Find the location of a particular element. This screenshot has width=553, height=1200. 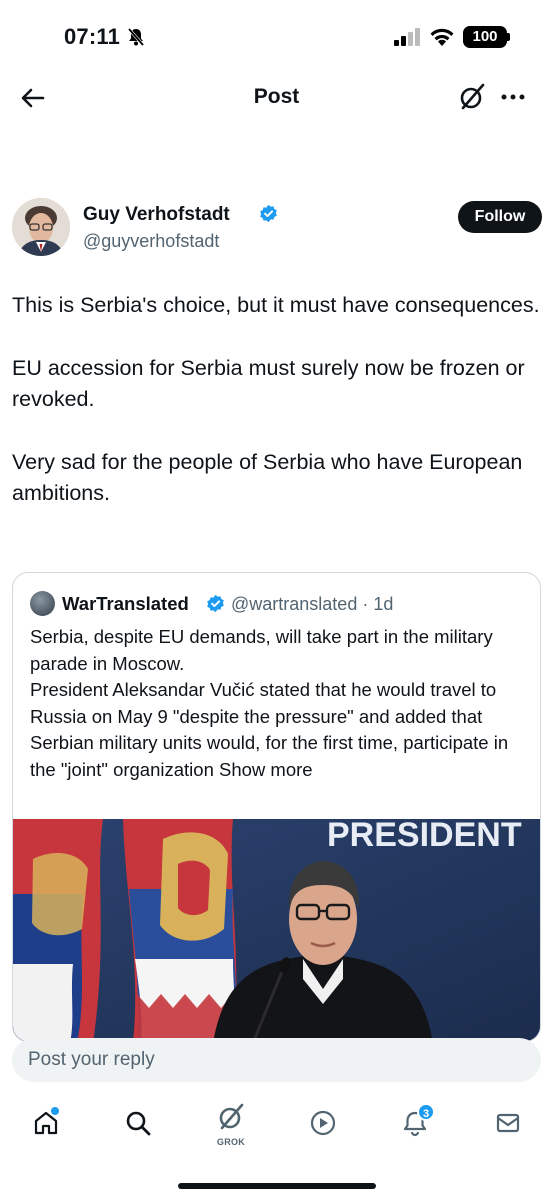

nav-home is located at coordinates (46, 1125).